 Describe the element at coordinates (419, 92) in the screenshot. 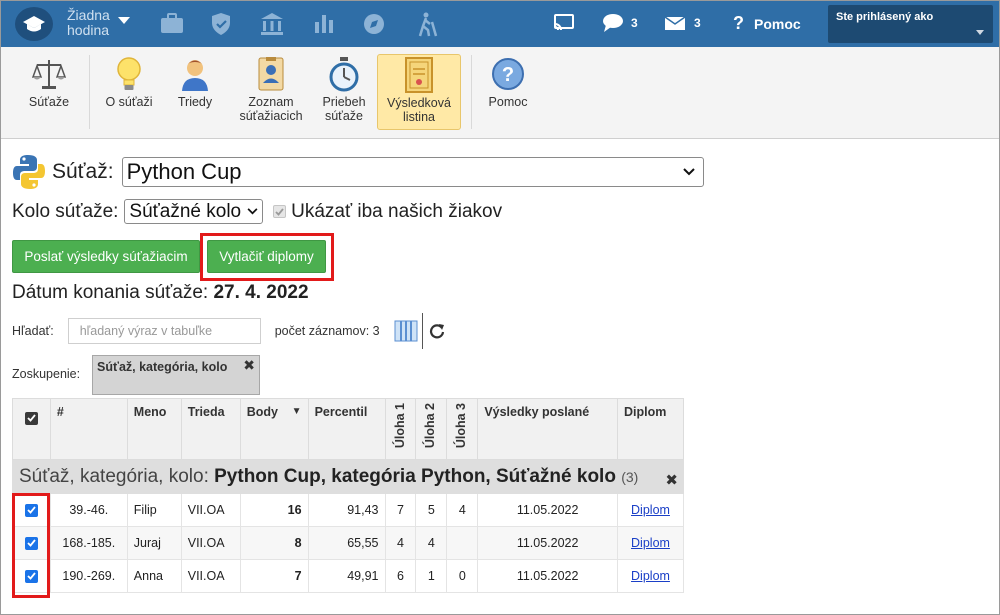

I see `toolbar-item-vysledkova-listina: Výsledková listina` at that location.